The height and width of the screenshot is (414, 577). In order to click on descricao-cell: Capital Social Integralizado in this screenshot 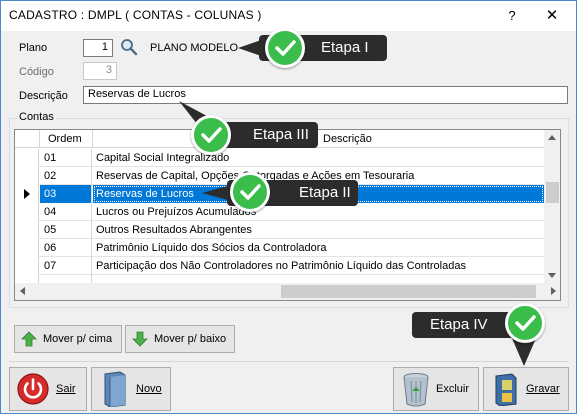, I will do `click(163, 158)`.